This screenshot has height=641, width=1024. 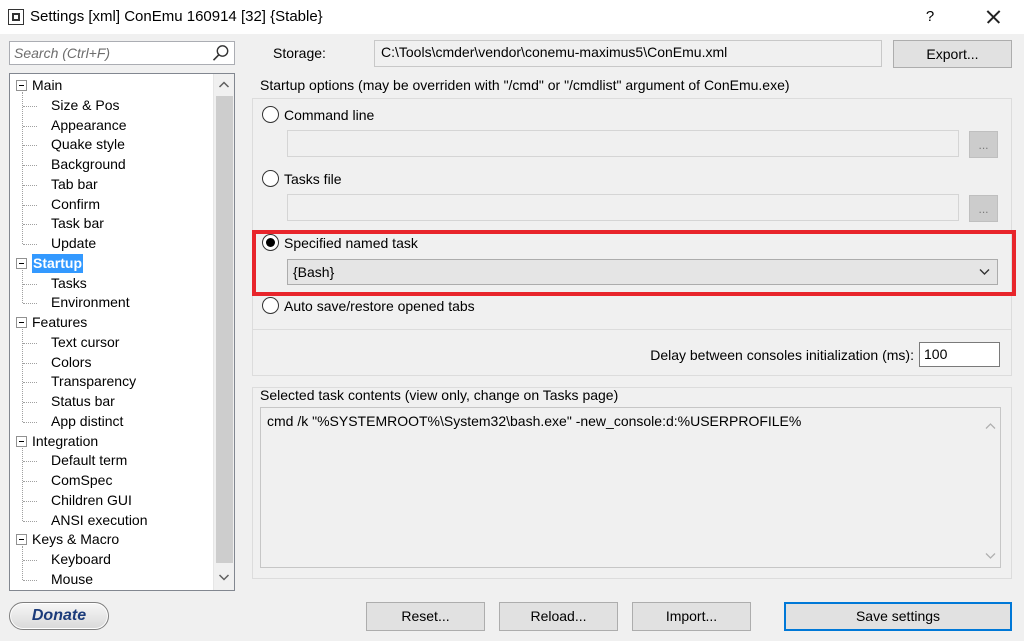 What do you see at coordinates (270, 178) in the screenshot?
I see `tasks-file-radio` at bounding box center [270, 178].